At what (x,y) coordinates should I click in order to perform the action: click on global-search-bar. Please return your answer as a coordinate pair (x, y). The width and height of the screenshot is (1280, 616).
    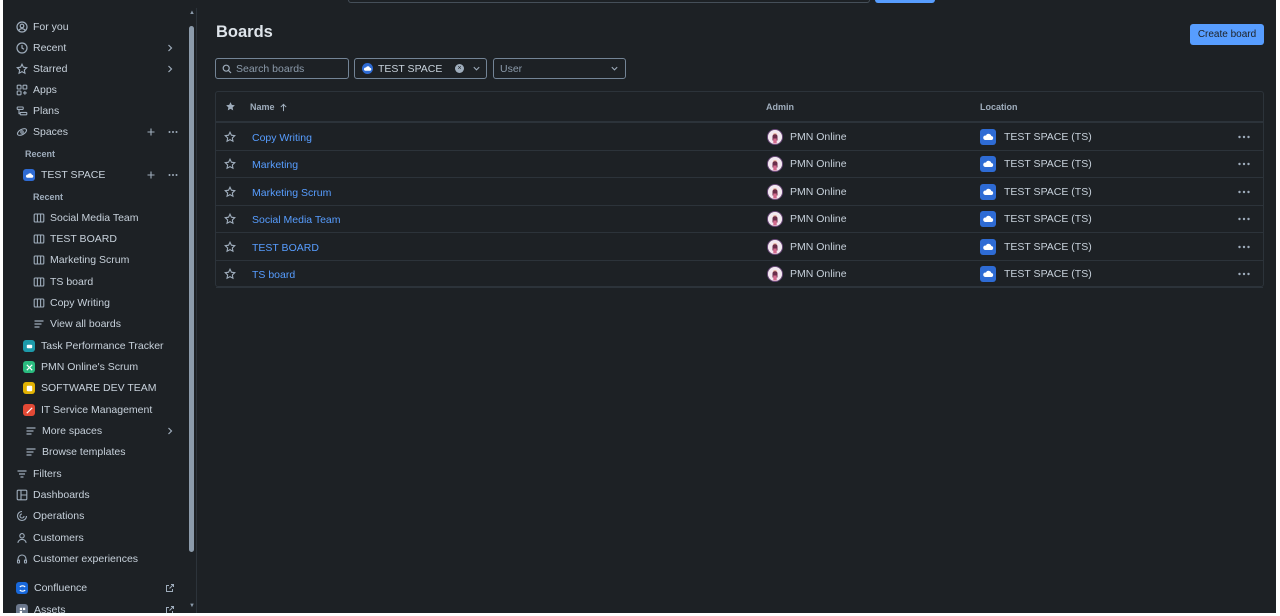
    Looking at the image, I should click on (609, 1).